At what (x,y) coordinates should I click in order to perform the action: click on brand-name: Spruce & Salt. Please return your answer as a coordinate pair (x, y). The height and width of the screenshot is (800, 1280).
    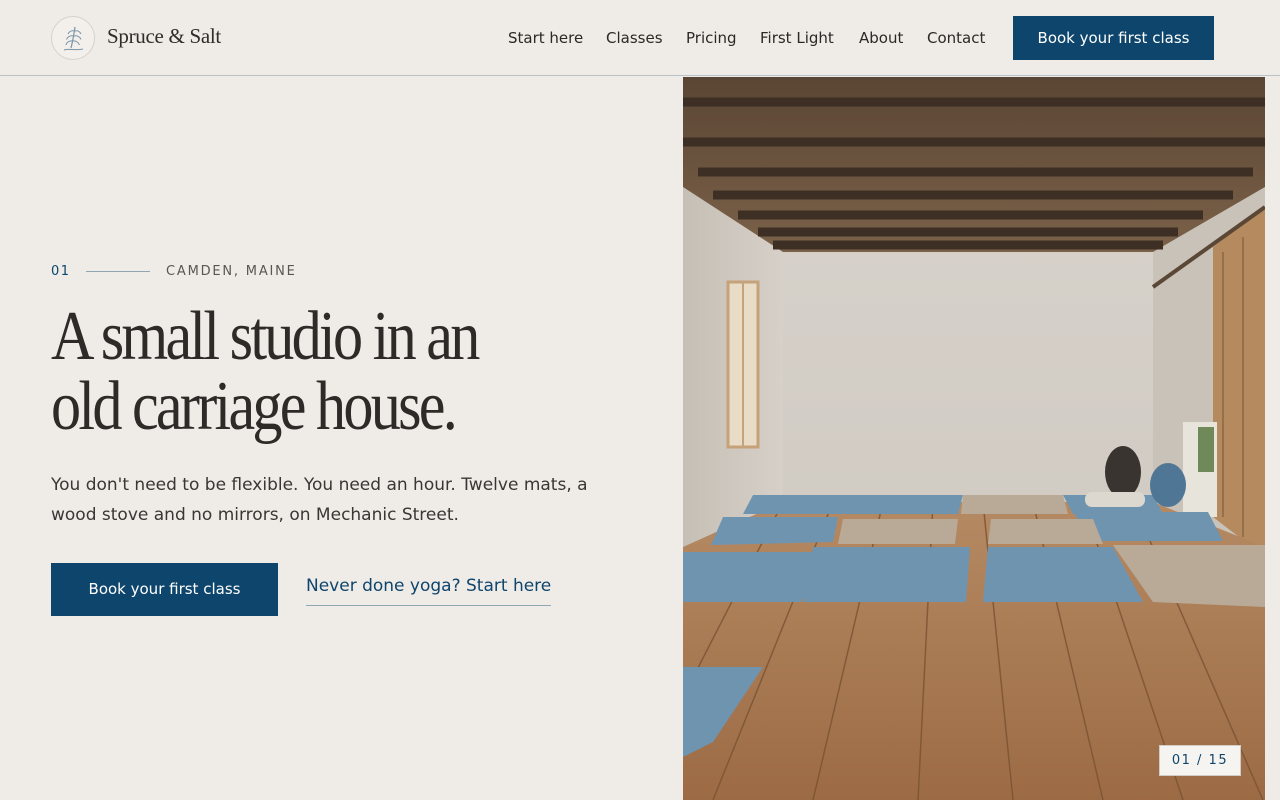
    Looking at the image, I should click on (164, 36).